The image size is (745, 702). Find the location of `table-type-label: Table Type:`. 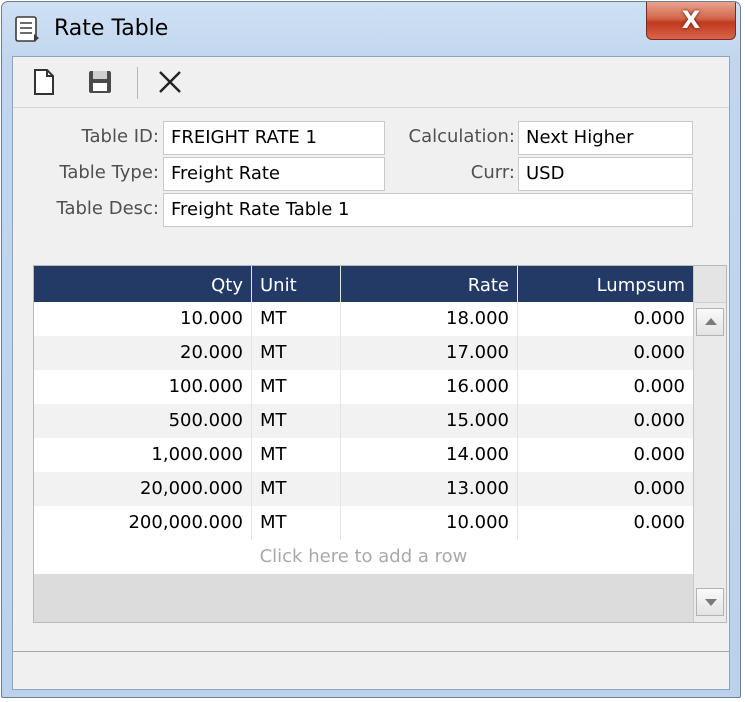

table-type-label: Table Type: is located at coordinates (109, 172).